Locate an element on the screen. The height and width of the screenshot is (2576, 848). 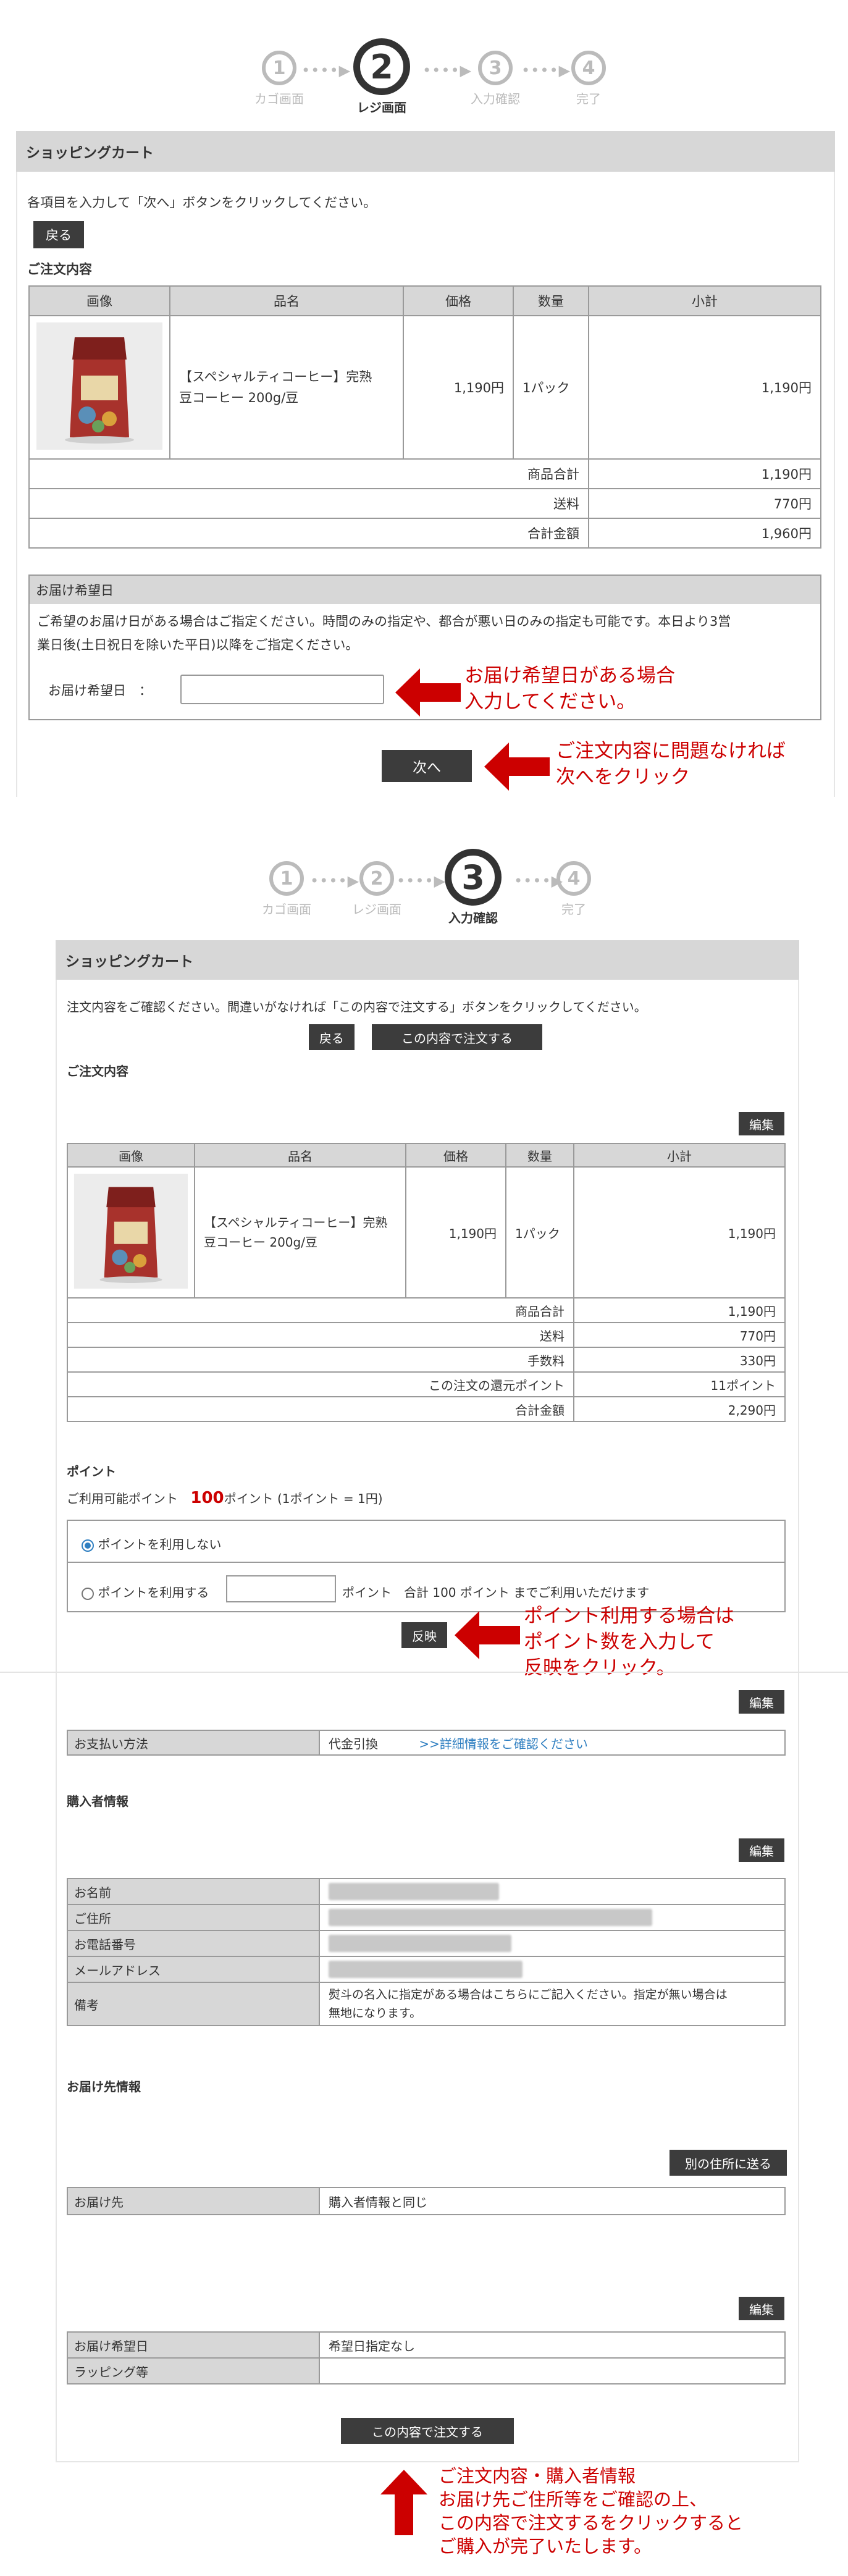
total-label: 合計金額 is located at coordinates (308, 533).